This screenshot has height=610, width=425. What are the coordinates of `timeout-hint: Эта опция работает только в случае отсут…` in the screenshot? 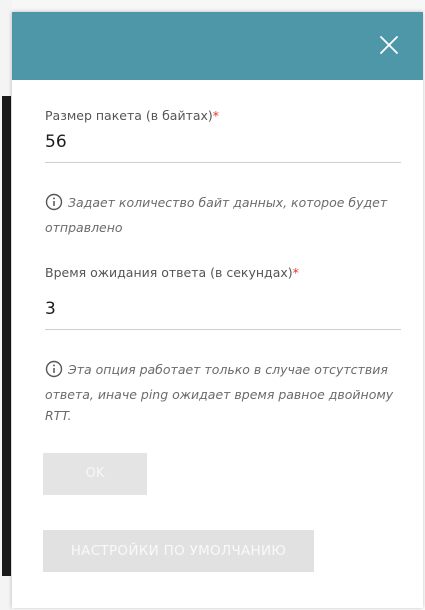 It's located at (221, 392).